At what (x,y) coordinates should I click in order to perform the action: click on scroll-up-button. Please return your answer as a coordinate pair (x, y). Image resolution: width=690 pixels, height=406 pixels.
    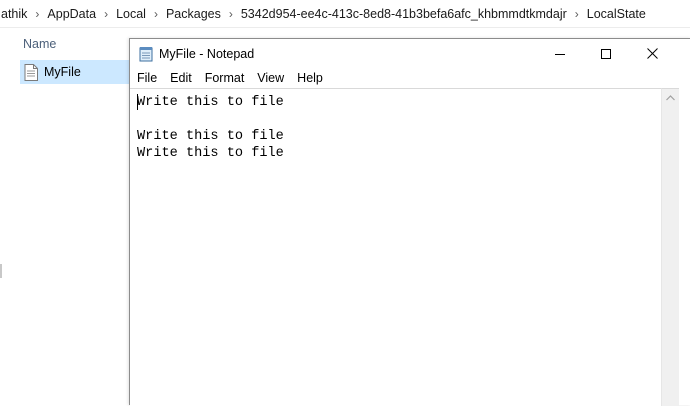
    Looking at the image, I should click on (670, 97).